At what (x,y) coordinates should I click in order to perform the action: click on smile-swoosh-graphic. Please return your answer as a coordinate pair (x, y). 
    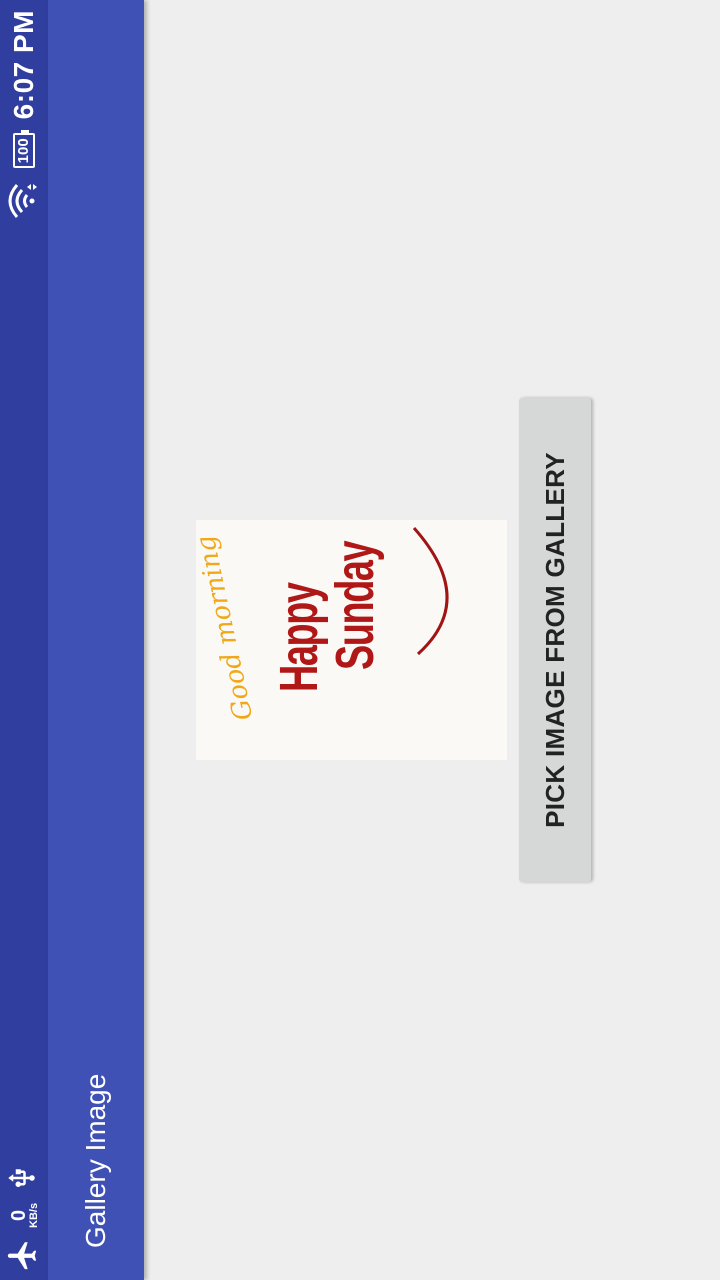
    Looking at the image, I should click on (430, 591).